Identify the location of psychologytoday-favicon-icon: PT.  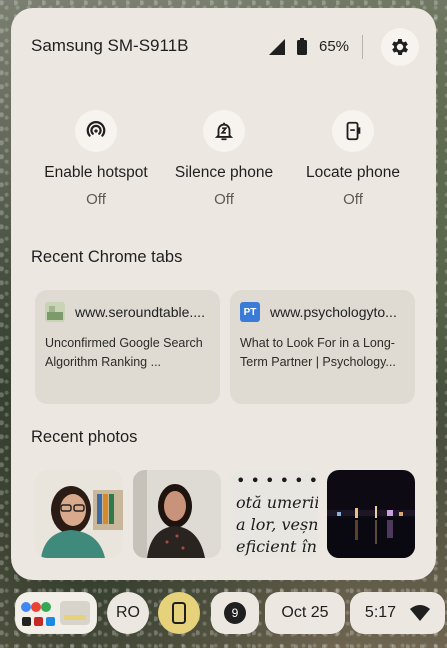
(250, 312).